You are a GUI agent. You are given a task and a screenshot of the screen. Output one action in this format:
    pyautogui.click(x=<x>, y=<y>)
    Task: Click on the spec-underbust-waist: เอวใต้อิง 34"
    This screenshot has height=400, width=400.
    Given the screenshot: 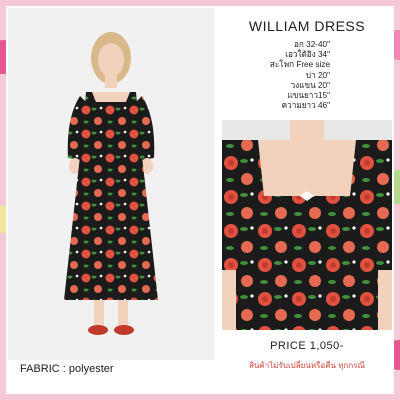 What is the action you would take?
    pyautogui.click(x=307, y=55)
    